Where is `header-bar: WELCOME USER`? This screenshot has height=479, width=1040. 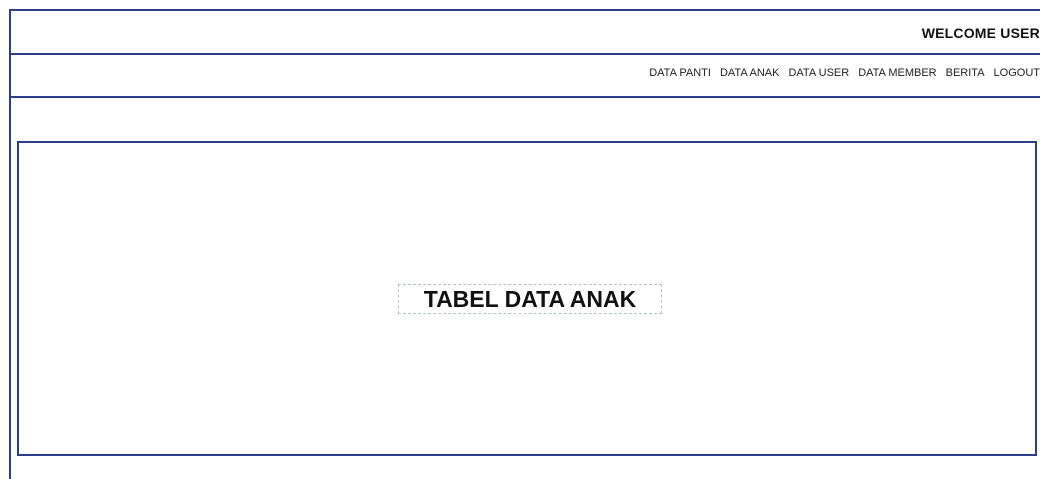
header-bar: WELCOME USER is located at coordinates (524, 32).